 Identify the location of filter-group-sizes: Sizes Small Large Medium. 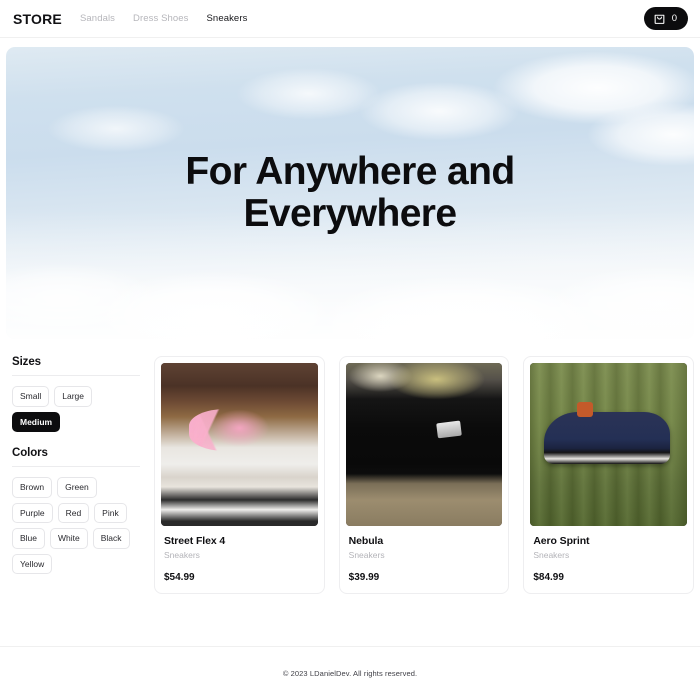
(76, 394).